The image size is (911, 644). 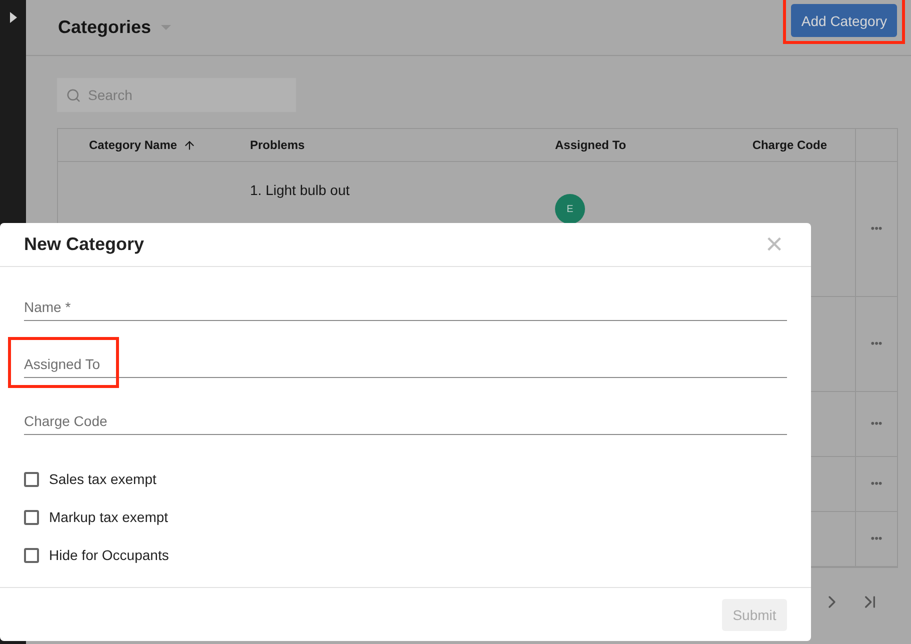 I want to click on close-button: ×, so click(x=774, y=245).